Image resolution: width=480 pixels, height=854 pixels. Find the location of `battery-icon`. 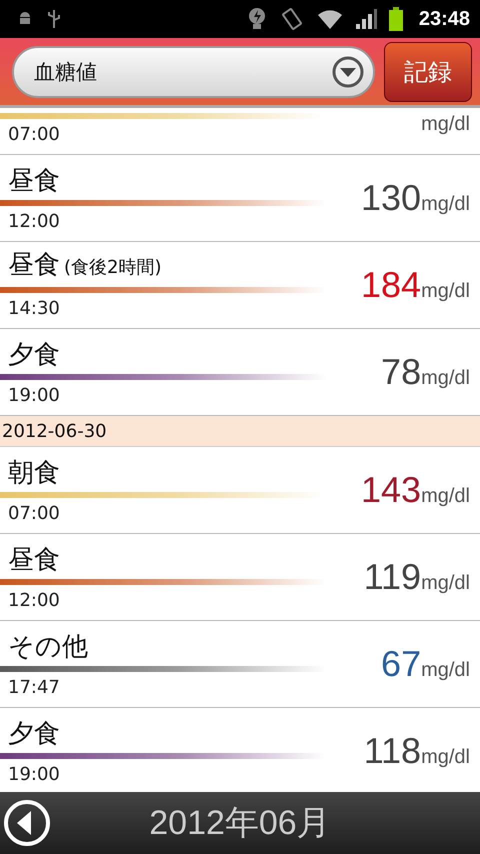

battery-icon is located at coordinates (395, 19).